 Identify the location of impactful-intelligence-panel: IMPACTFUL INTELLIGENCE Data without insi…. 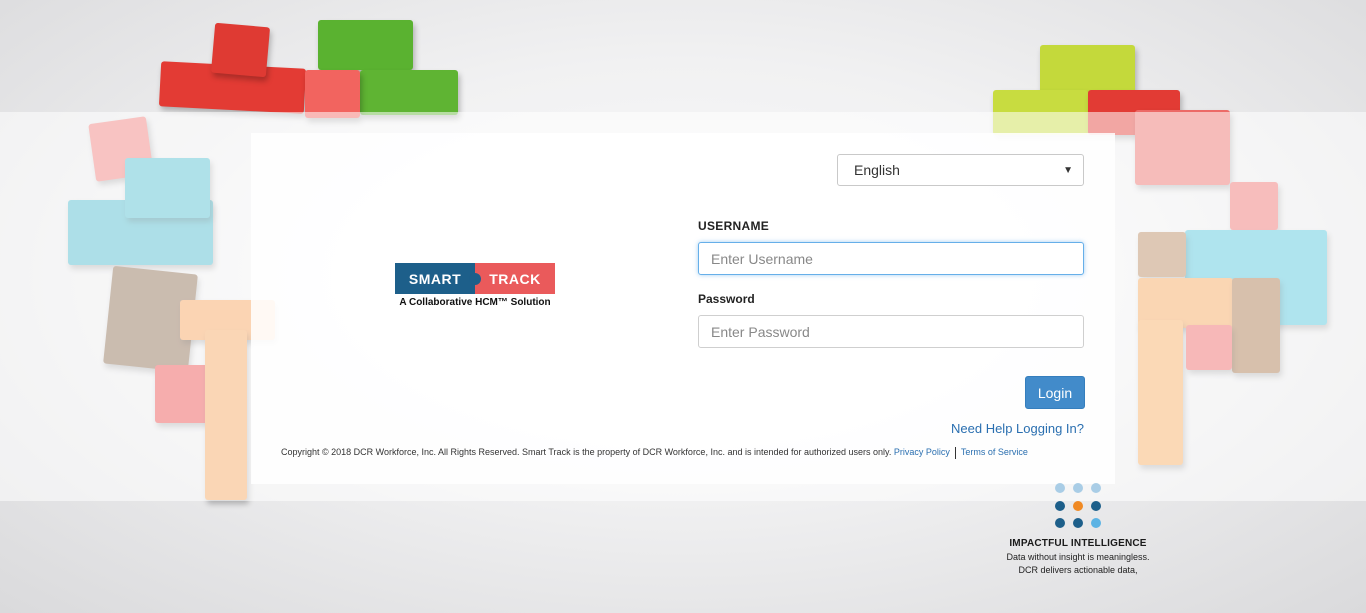
(1078, 556).